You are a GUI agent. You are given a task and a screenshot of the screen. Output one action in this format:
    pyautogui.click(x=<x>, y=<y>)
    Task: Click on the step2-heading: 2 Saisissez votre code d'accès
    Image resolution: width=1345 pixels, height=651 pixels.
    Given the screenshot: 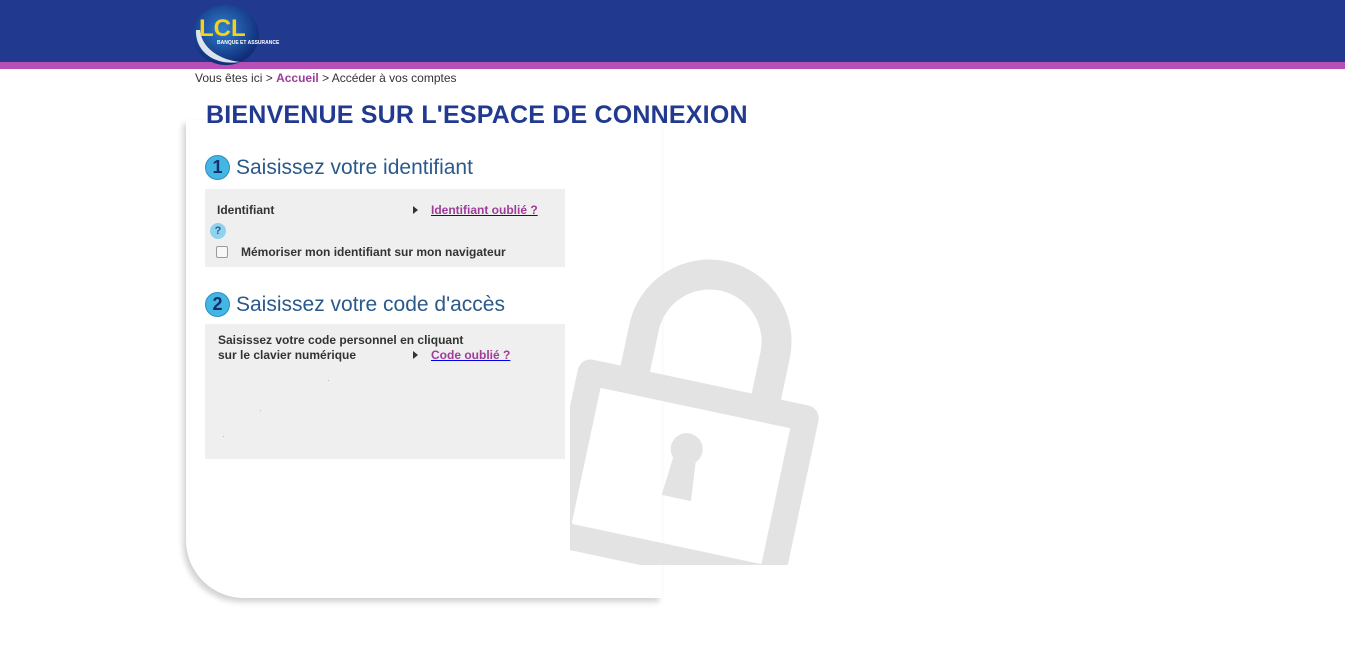 What is the action you would take?
    pyautogui.click(x=355, y=304)
    